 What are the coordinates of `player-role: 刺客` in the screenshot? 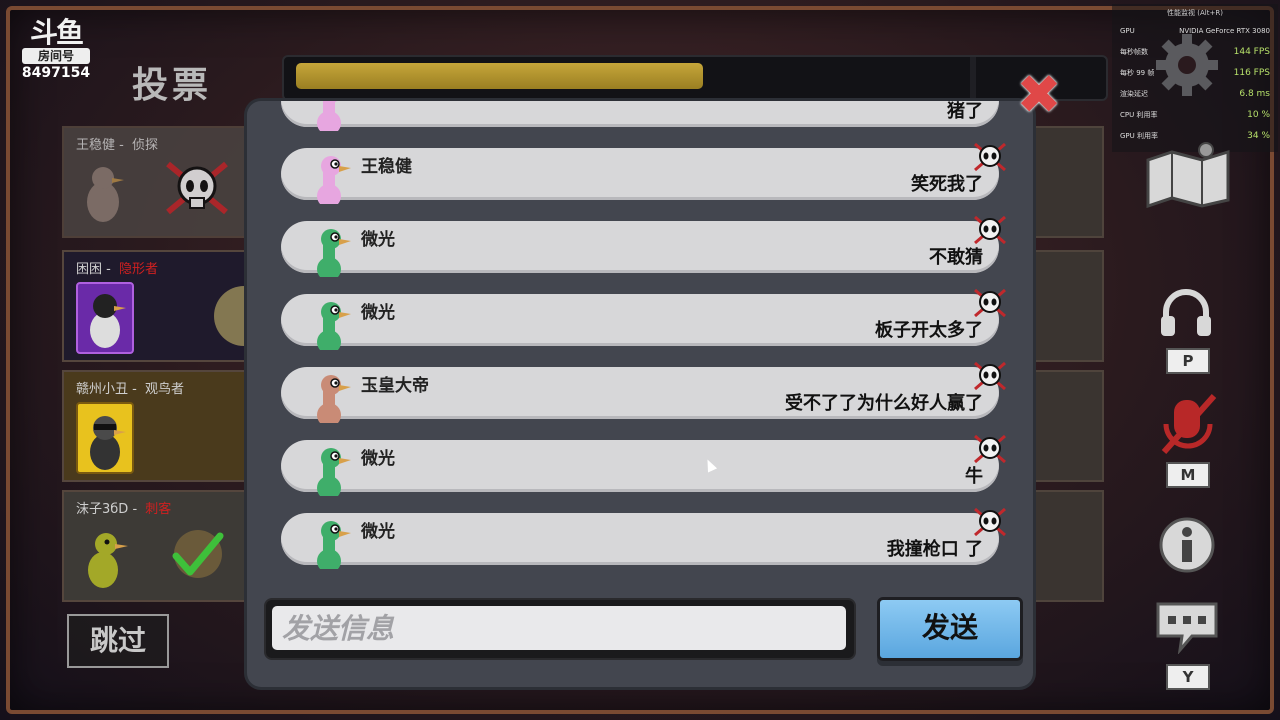 It's located at (158, 509).